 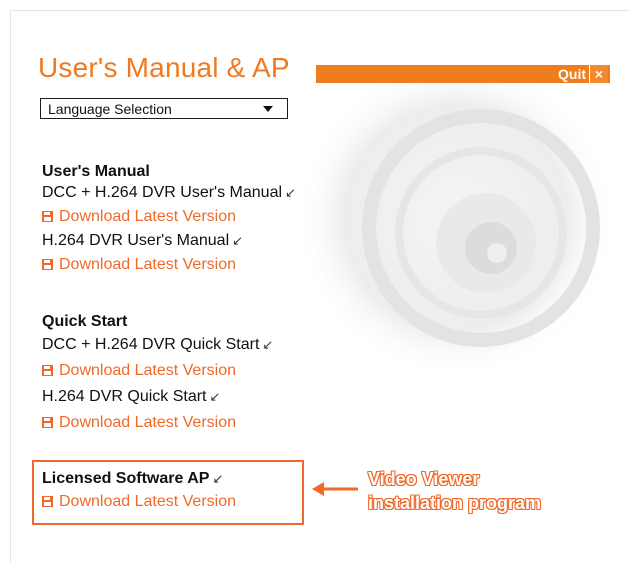 What do you see at coordinates (162, 192) in the screenshot?
I see `dcc-dvr-users-manual-label: DCC + H.264 DVR User's Manual` at bounding box center [162, 192].